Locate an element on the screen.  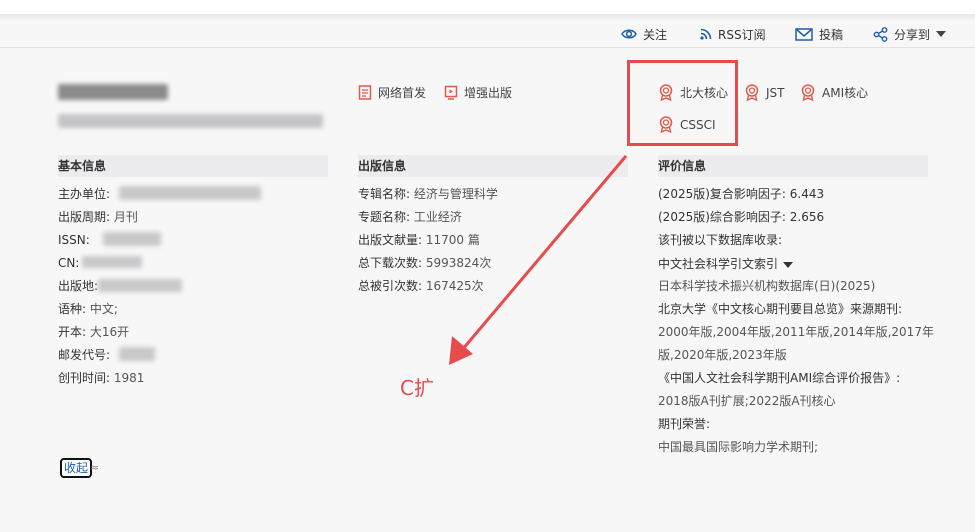
issn-label: ISSN: is located at coordinates (74, 240).